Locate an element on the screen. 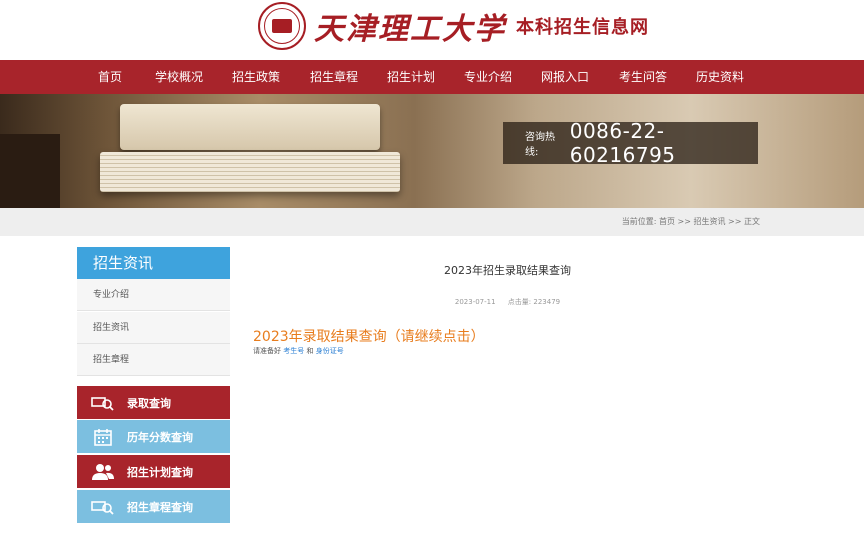 This screenshot has width=864, height=541. sidebar-title: 招生资讯 is located at coordinates (153, 263).